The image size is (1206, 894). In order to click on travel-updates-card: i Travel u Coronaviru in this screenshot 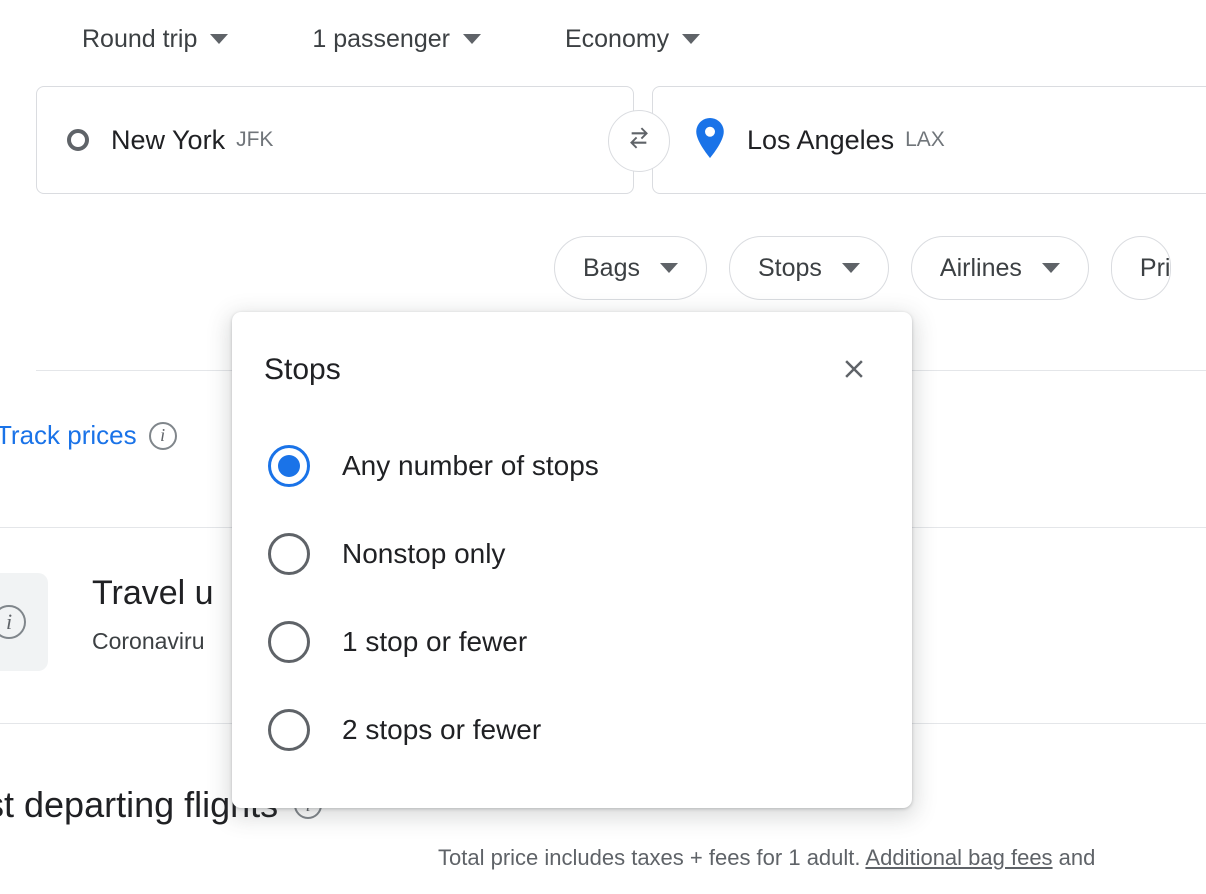, I will do `click(107, 622)`.